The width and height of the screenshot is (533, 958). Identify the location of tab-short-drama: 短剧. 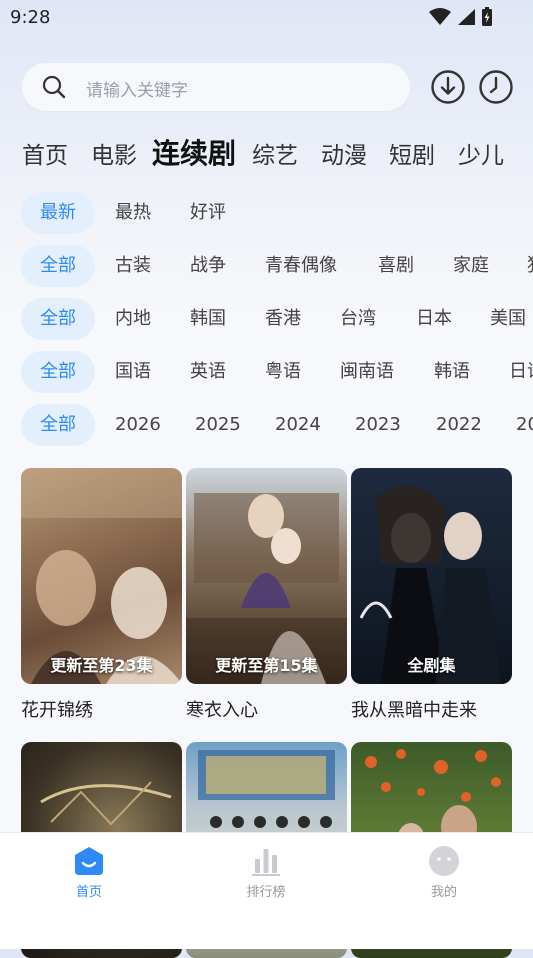
(412, 153).